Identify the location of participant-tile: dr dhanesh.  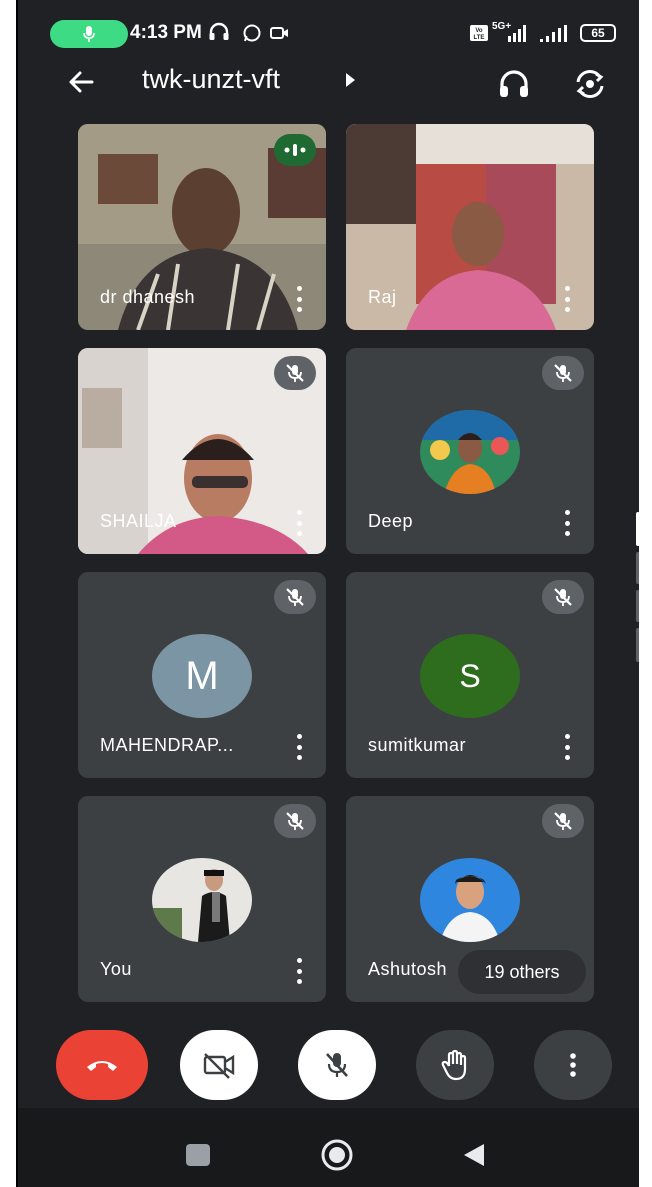
(202, 227).